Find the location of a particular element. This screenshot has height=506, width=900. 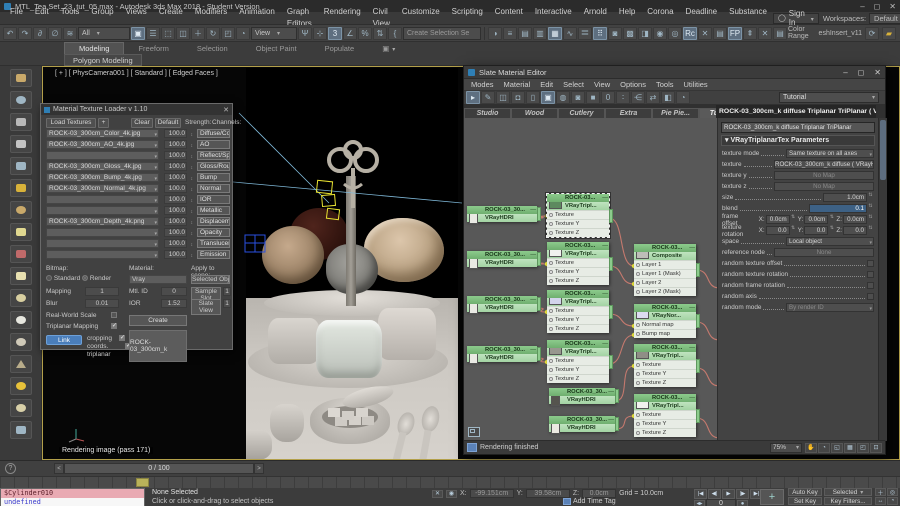

snap-toggle-icon: ⊹ is located at coordinates (320, 33).